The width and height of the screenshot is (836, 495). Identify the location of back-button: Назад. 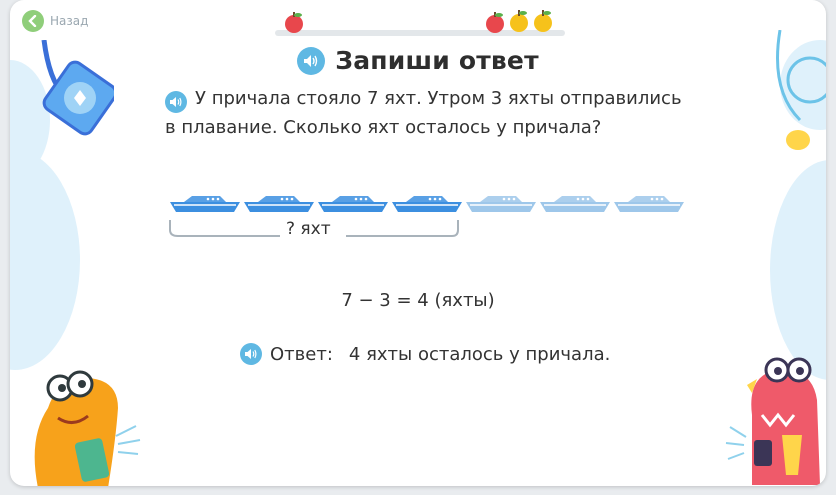
(55, 21).